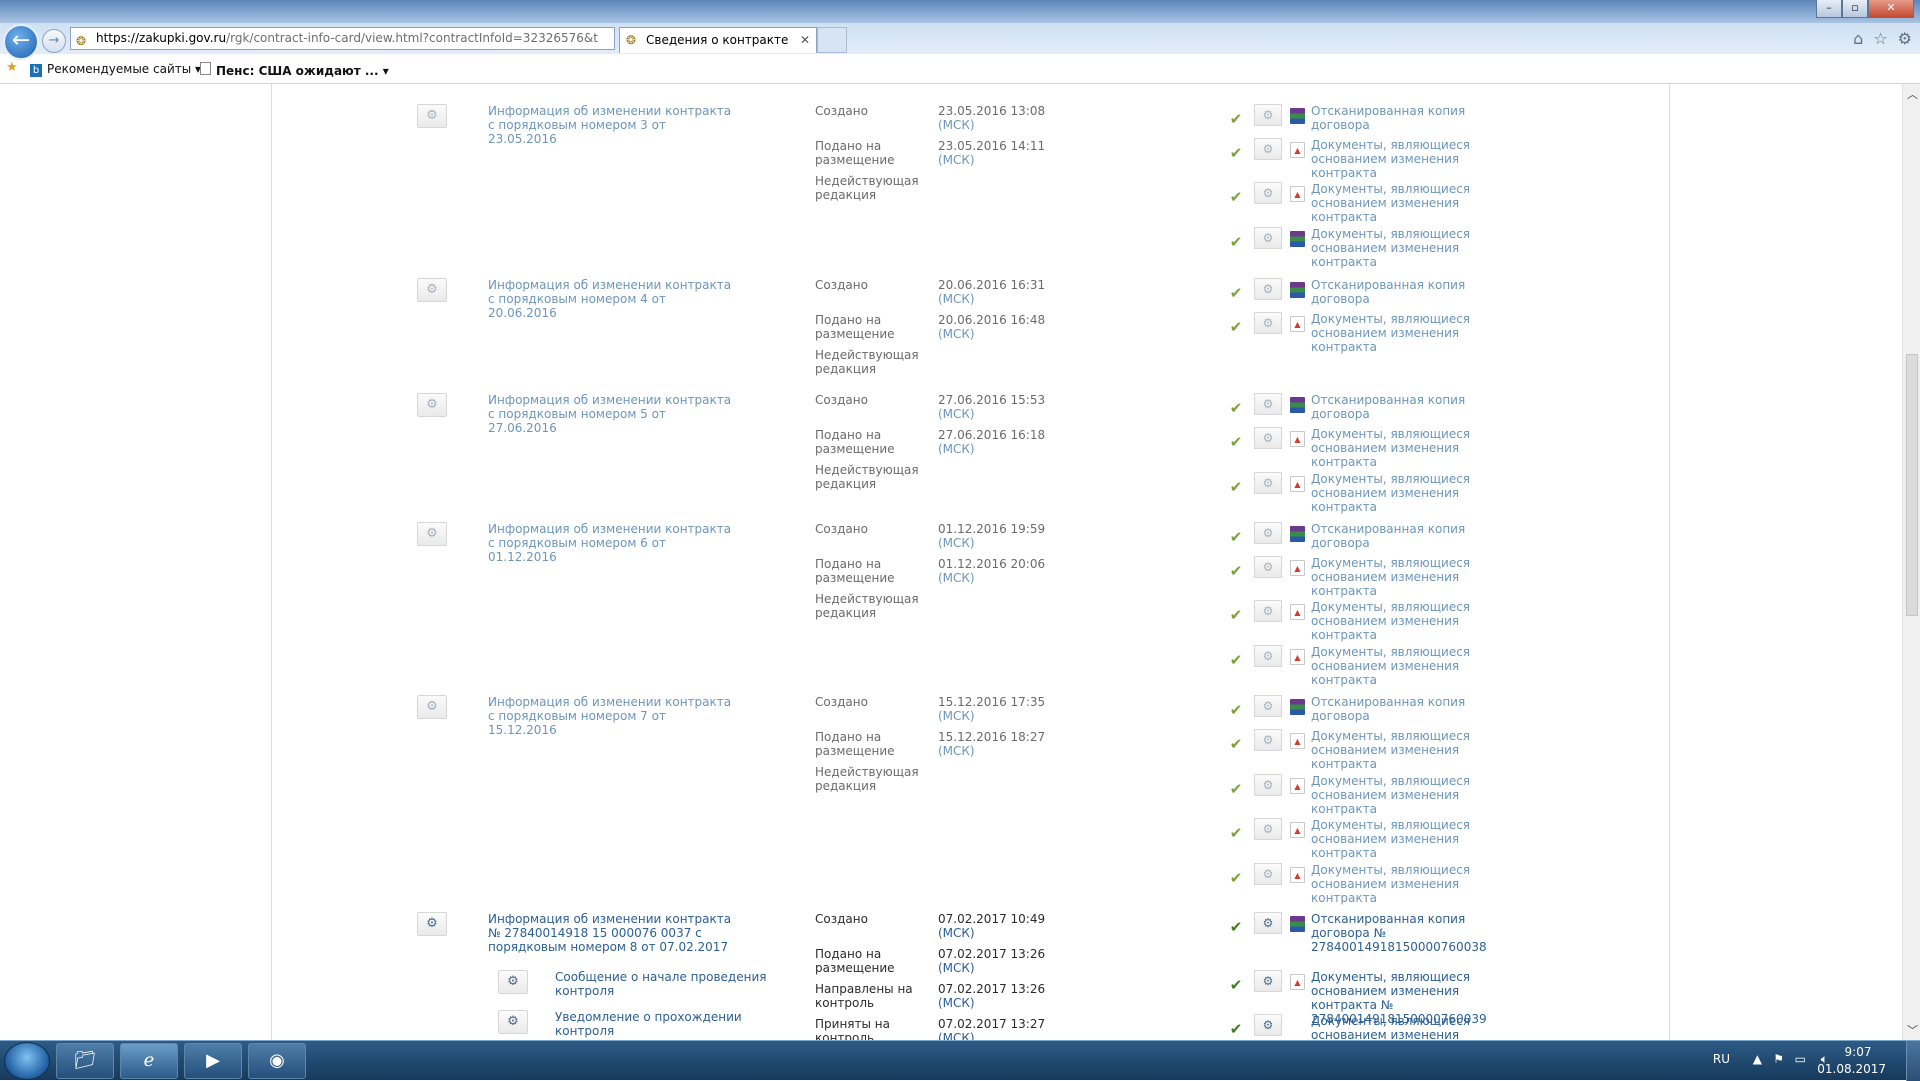  Describe the element at coordinates (718, 40) in the screenshot. I see `tab-contract-info: ❂ Сведения о контракте ✕` at that location.